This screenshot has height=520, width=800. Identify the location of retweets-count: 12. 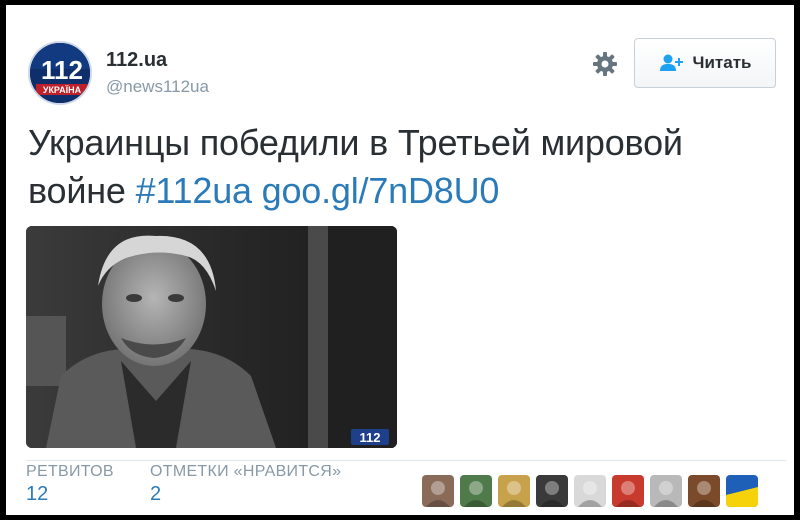
(37, 494).